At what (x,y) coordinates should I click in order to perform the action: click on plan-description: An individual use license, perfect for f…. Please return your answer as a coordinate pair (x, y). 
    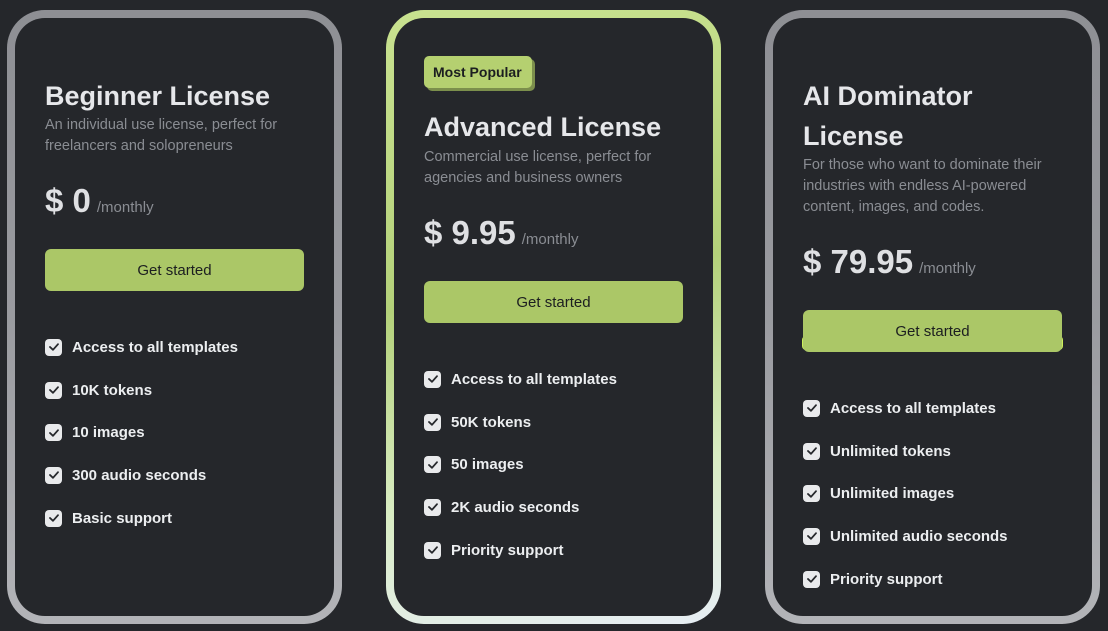
    Looking at the image, I should click on (161, 135).